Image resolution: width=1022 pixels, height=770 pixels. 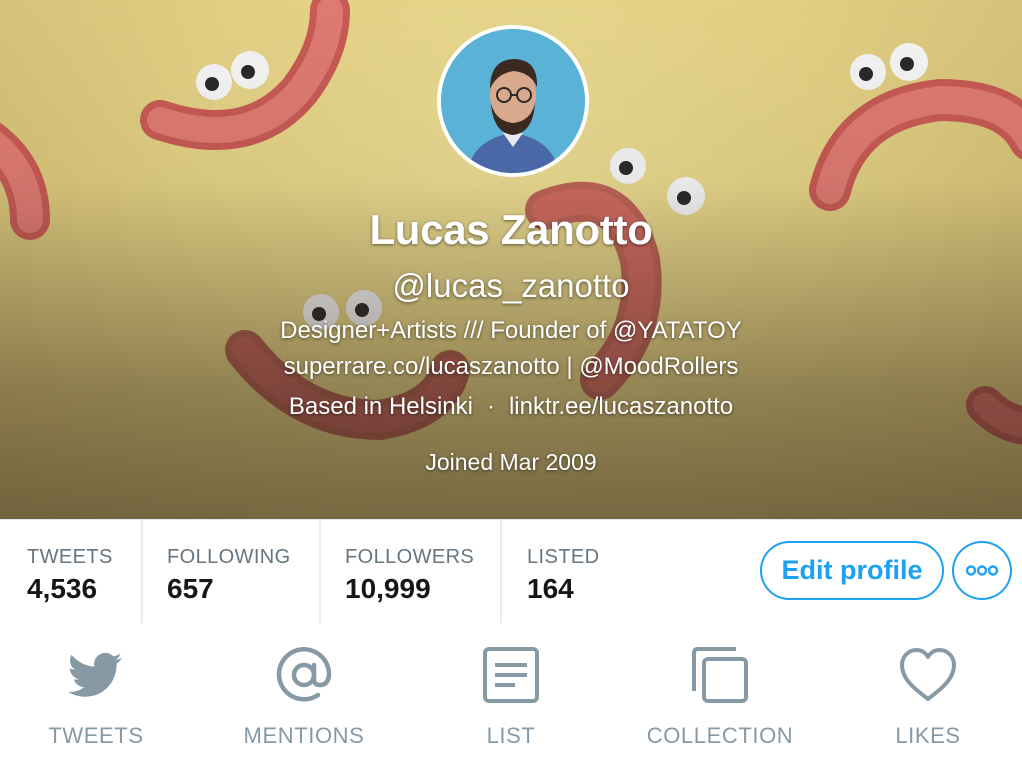 I want to click on profile-name: Lucas Zanotto, so click(x=511, y=229).